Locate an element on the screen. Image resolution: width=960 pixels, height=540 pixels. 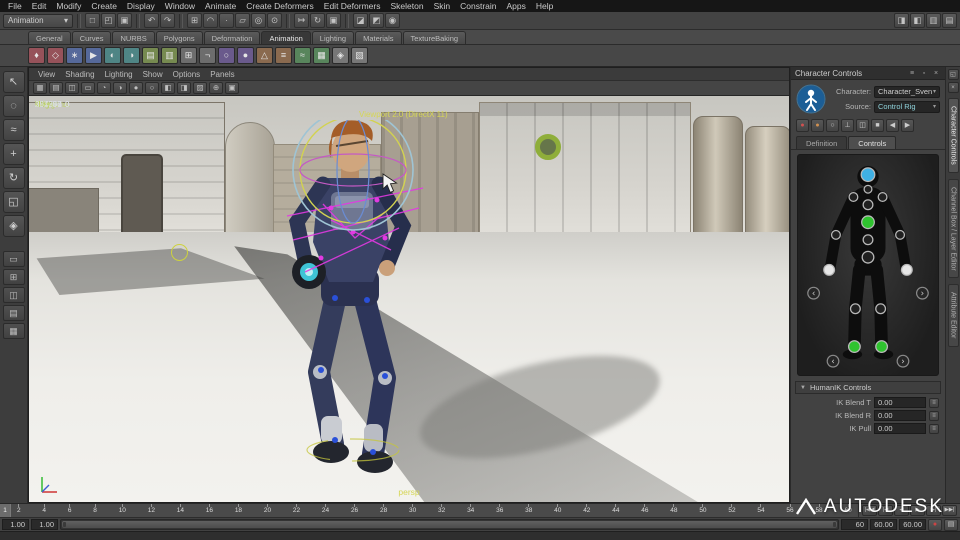
frame-tick: 2 is located at coordinates (19, 510).